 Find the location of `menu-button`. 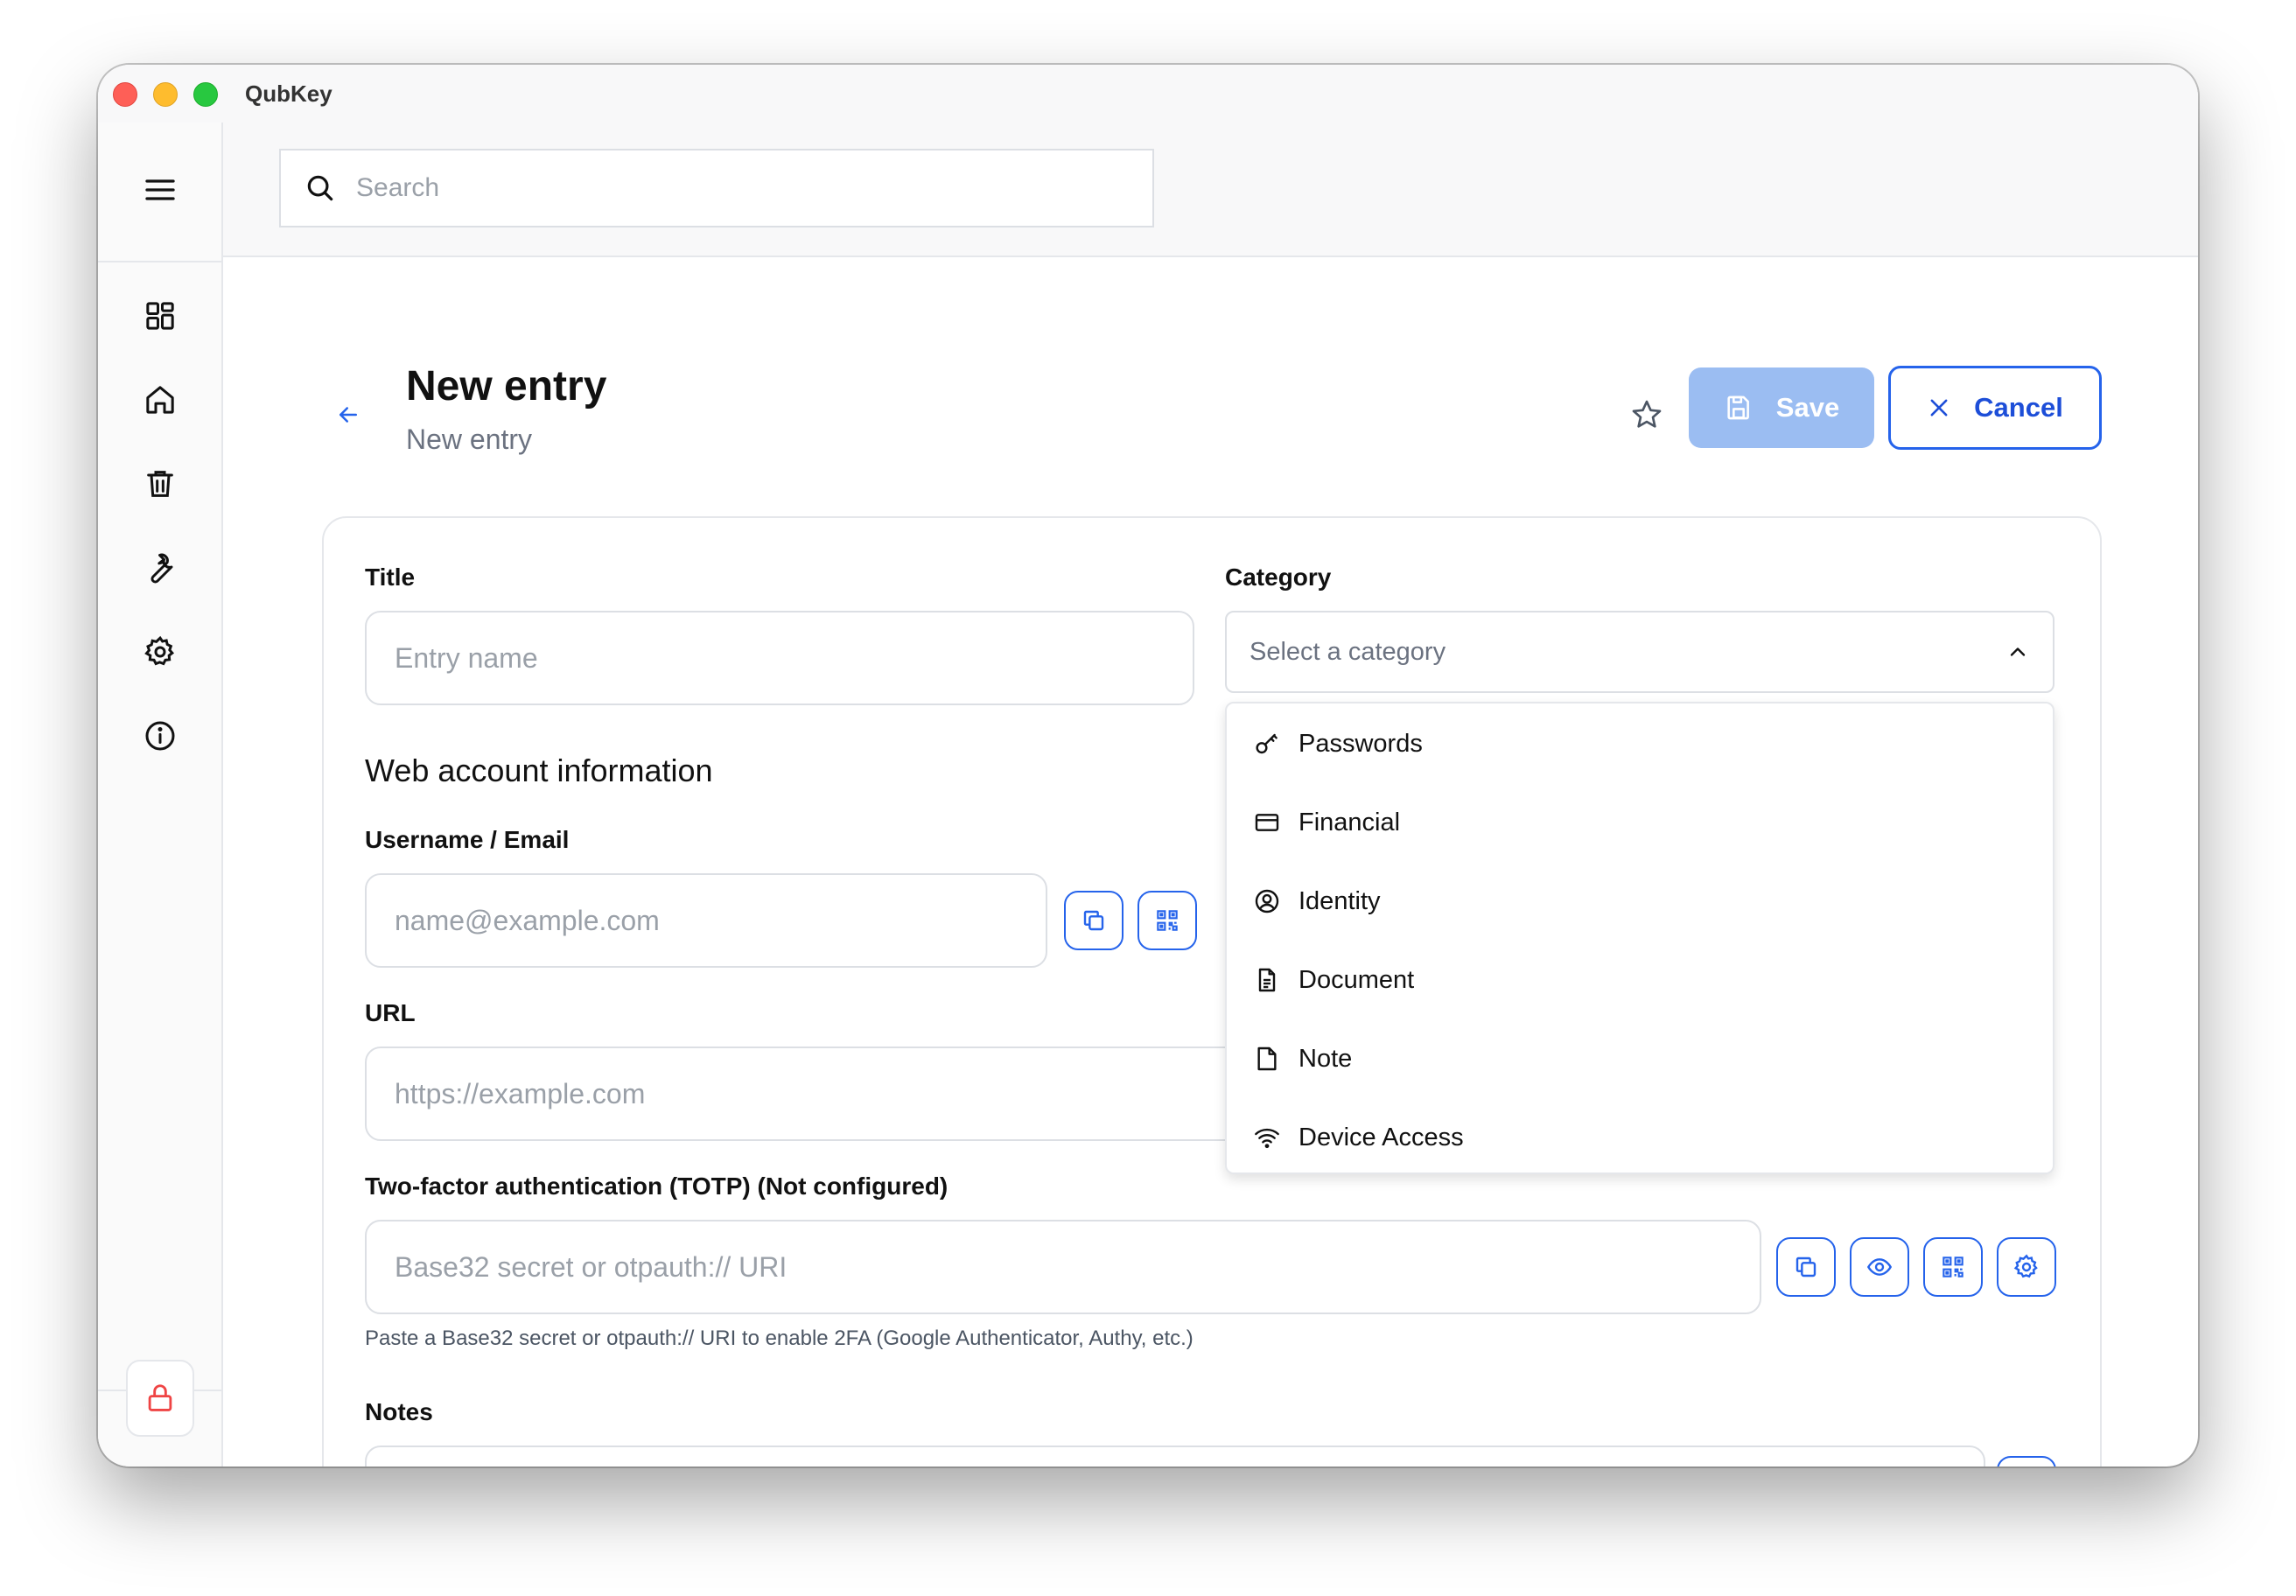

menu-button is located at coordinates (160, 190).